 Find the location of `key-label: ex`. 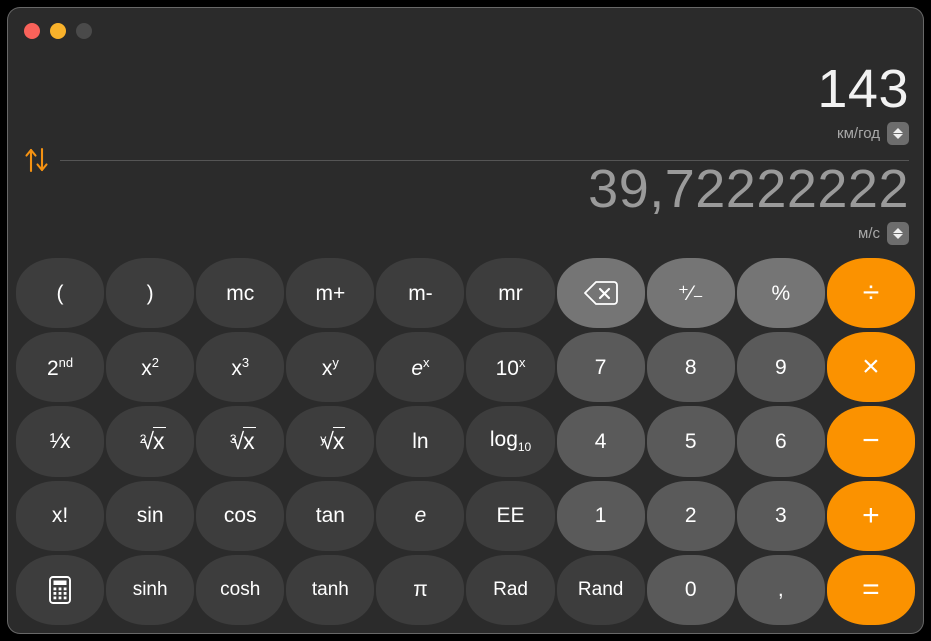

key-label: ex is located at coordinates (420, 367).